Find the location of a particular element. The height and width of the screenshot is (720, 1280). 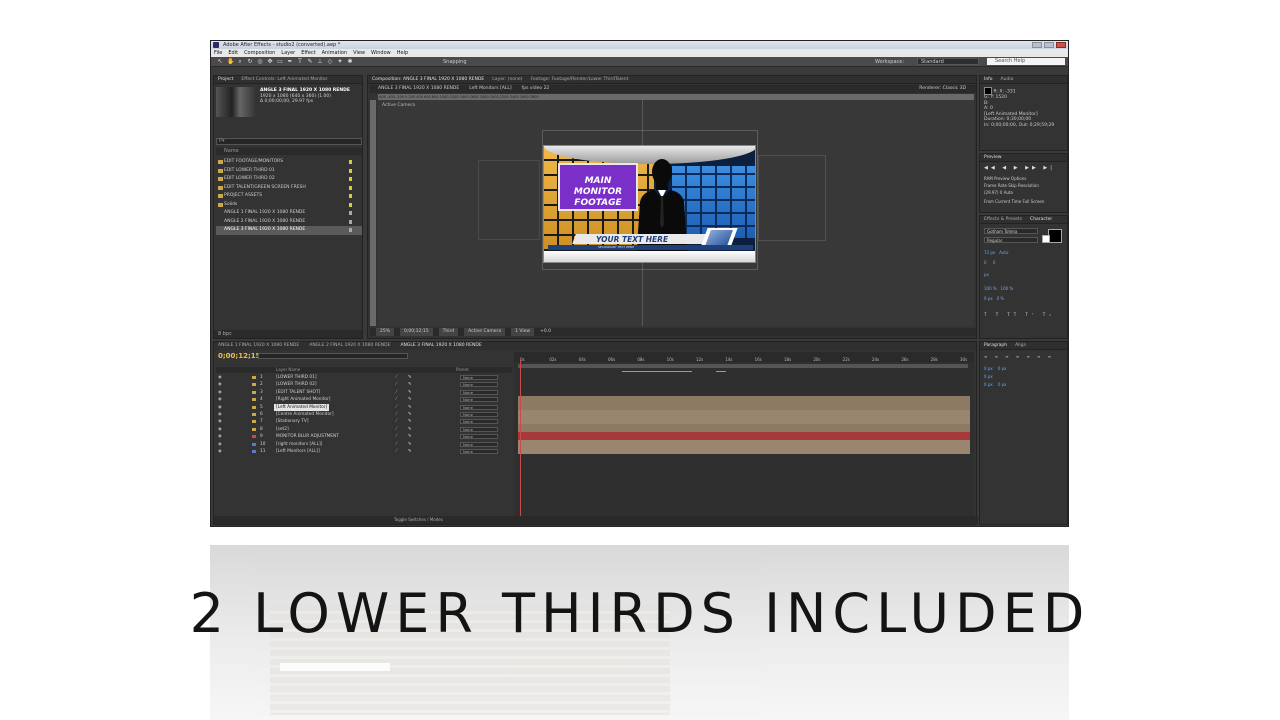

paragraph-align-buttons: ≡ ≡ ≡ ≡ ≡ ≡ ≡ is located at coordinates (1019, 356).